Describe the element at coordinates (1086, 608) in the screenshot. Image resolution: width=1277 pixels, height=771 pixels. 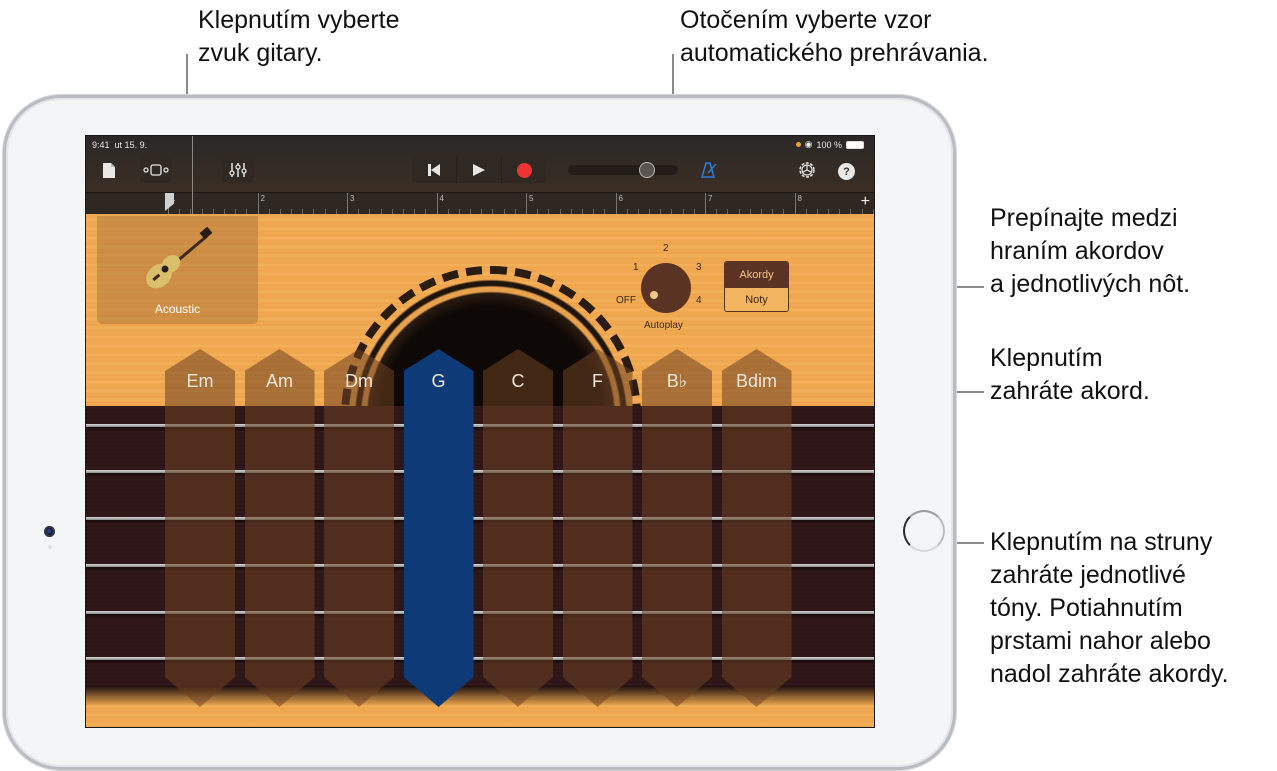
I see `callout-line: tóny. Potiahnutím` at that location.